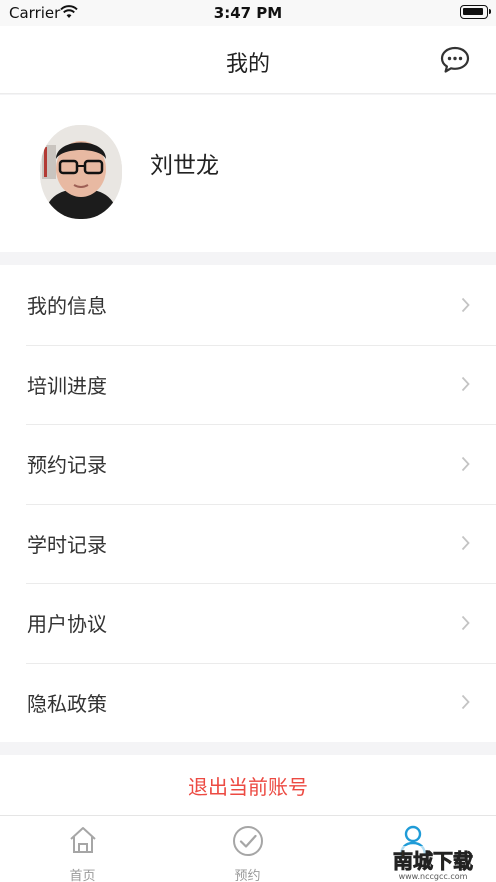 Image resolution: width=496 pixels, height=882 pixels. Describe the element at coordinates (475, 12) in the screenshot. I see `battery-icon` at that location.